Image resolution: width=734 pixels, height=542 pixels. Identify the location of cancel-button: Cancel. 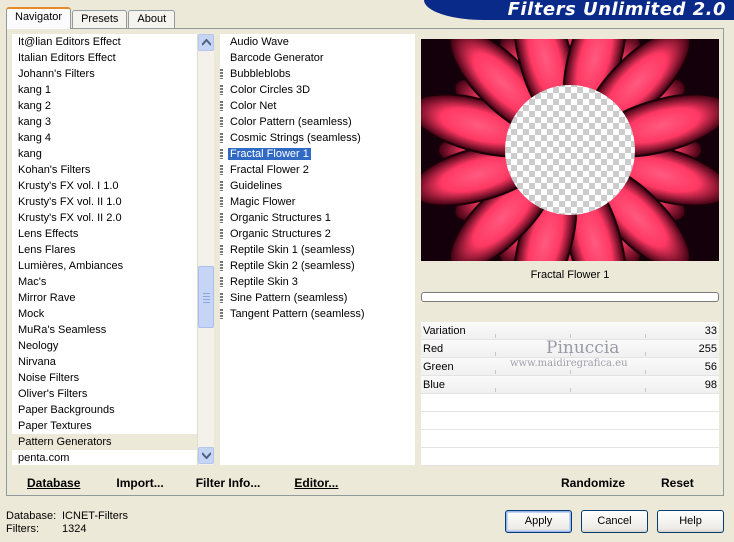
(614, 521).